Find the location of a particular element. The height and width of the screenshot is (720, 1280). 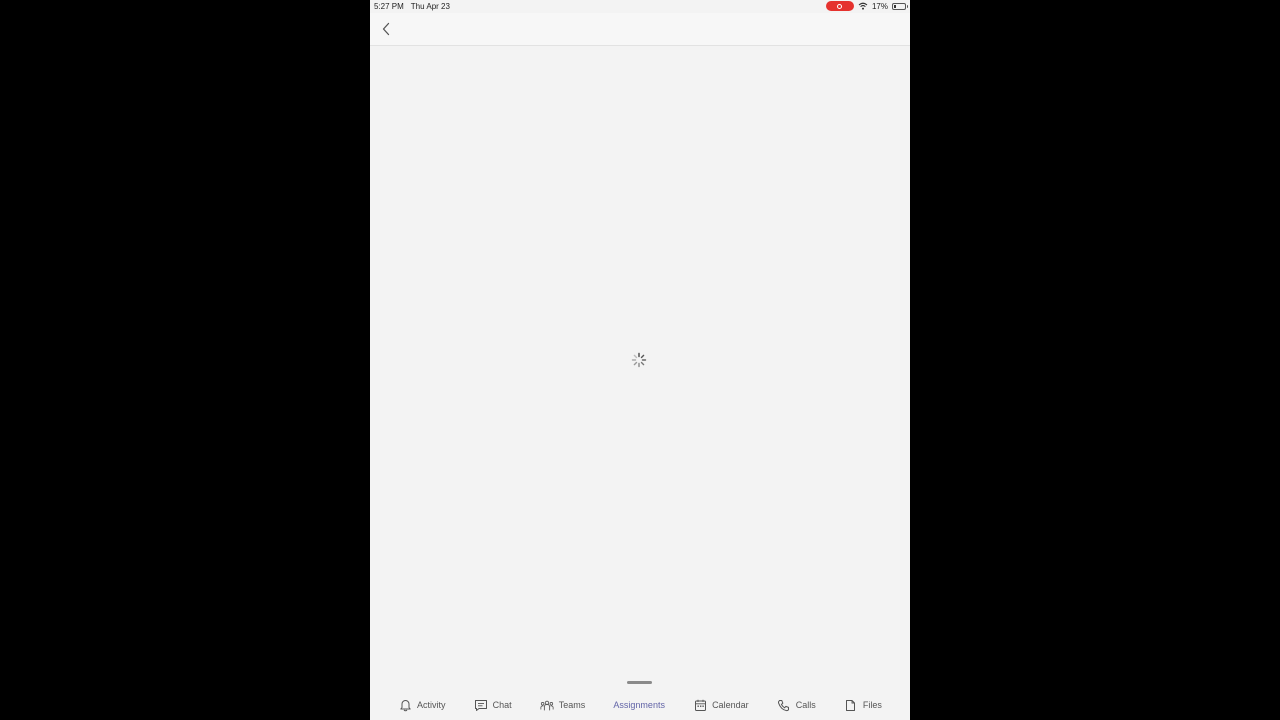

status-right: 17% is located at coordinates (866, 6).